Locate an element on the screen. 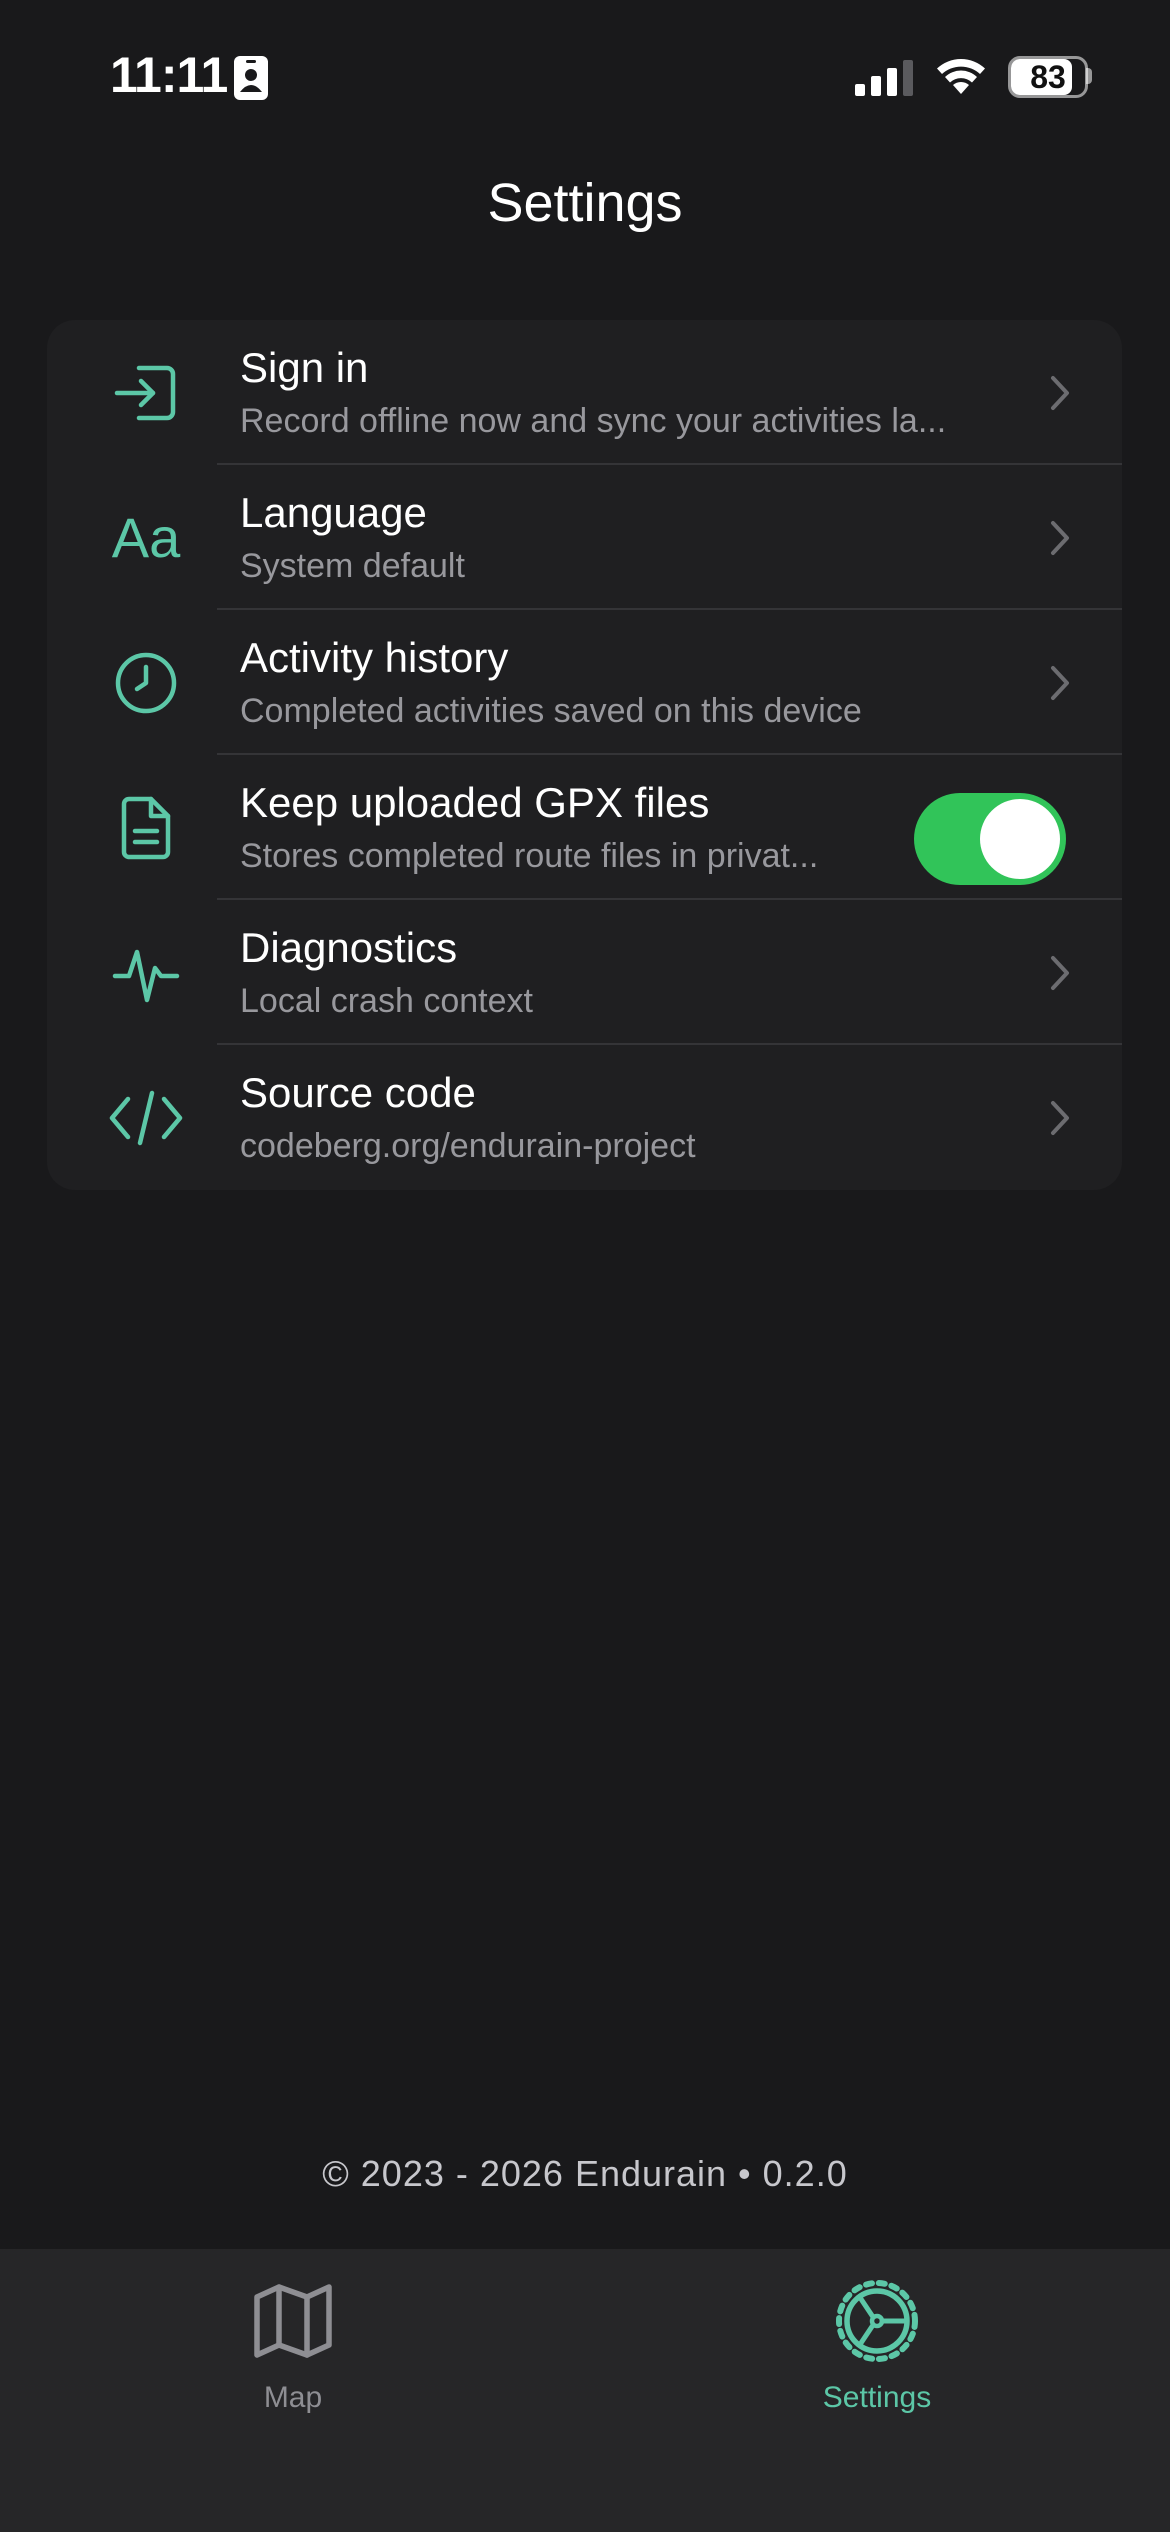 Image resolution: width=1170 pixels, height=2532 pixels. tab-map: Map is located at coordinates (293, 2331).